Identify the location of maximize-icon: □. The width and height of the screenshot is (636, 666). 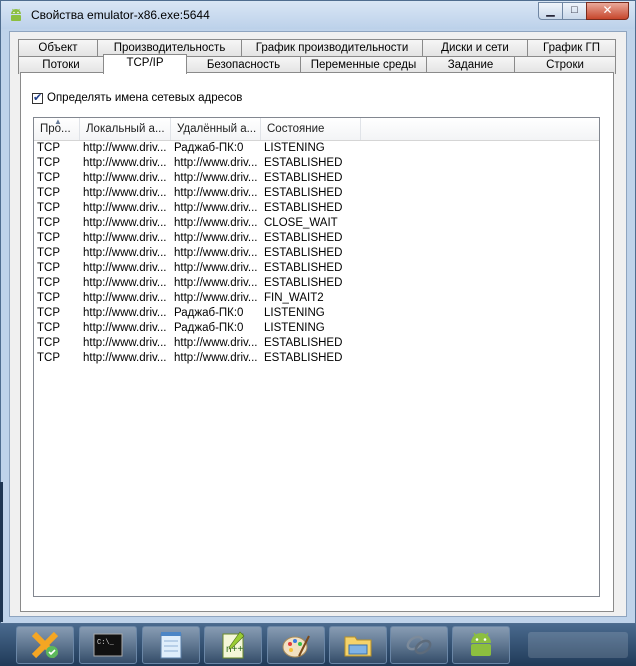
(574, 10).